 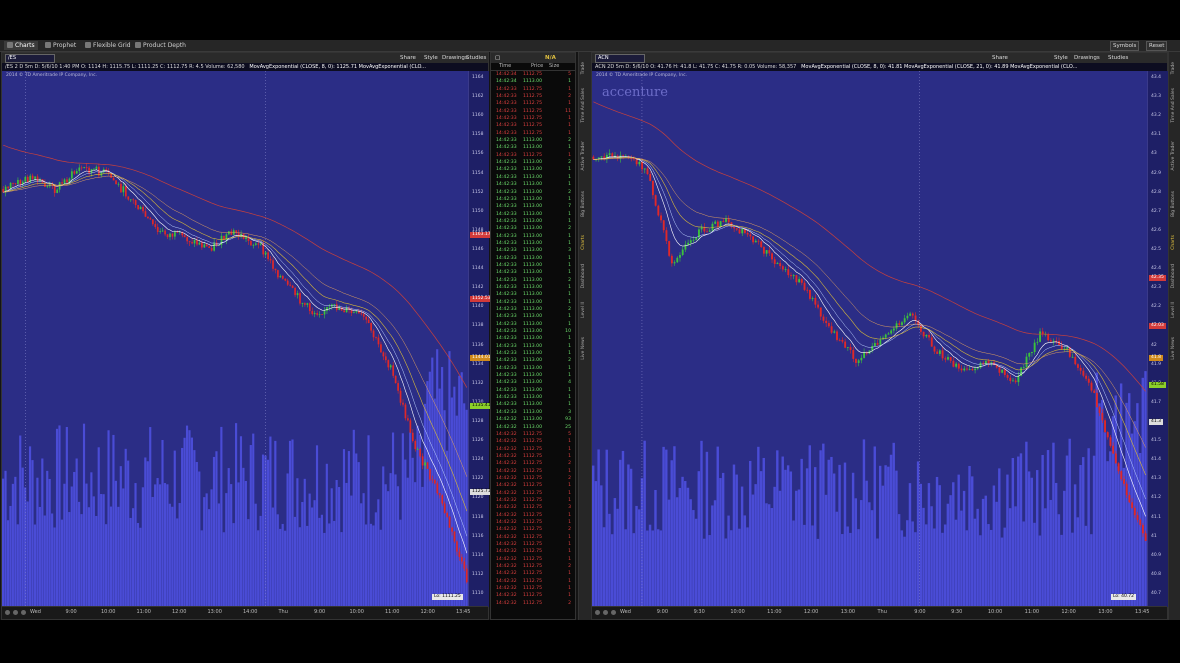 I want to click on price-marker: 41.3, so click(x=1156, y=422).